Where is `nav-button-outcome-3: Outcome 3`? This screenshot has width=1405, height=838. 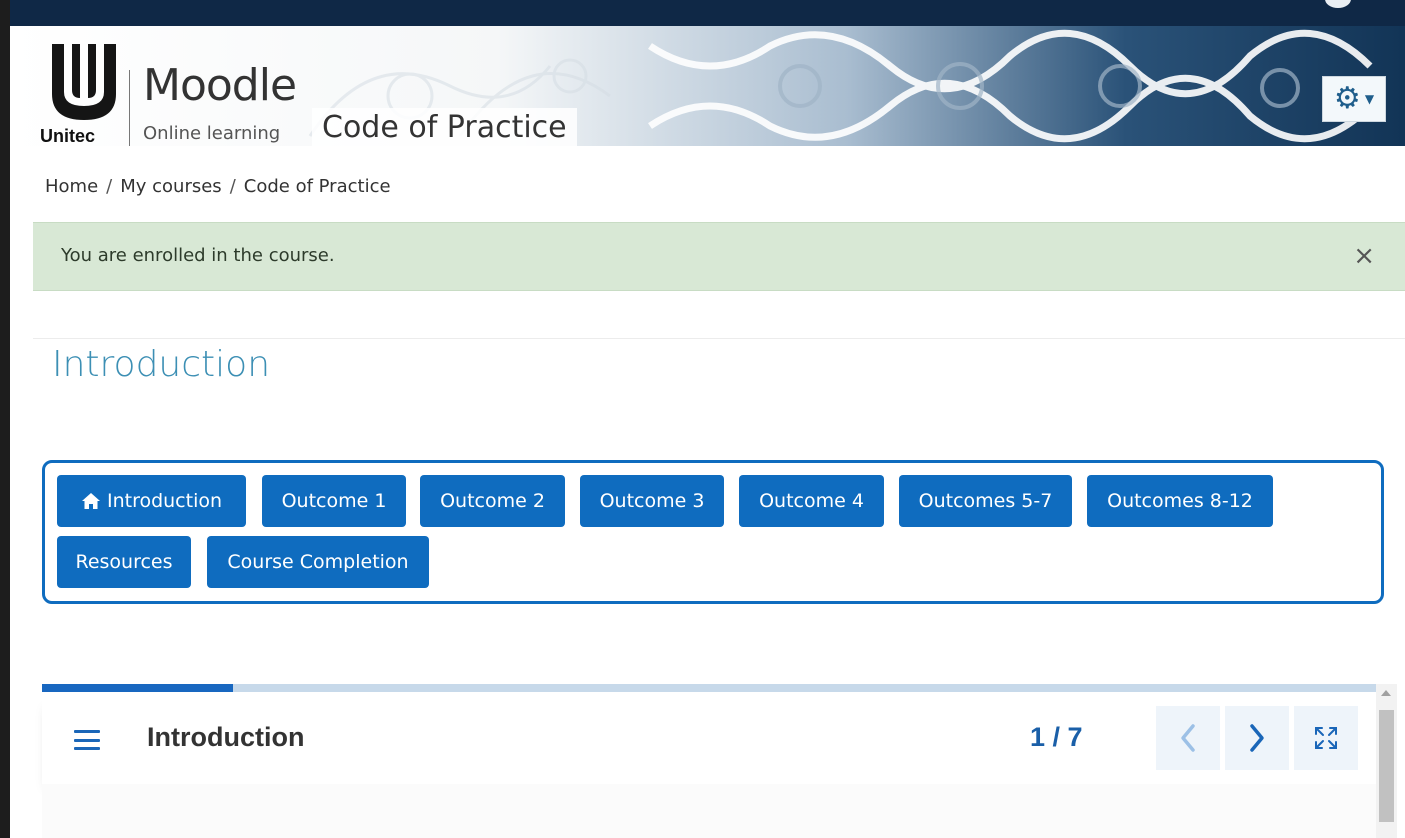
nav-button-outcome-3: Outcome 3 is located at coordinates (652, 501).